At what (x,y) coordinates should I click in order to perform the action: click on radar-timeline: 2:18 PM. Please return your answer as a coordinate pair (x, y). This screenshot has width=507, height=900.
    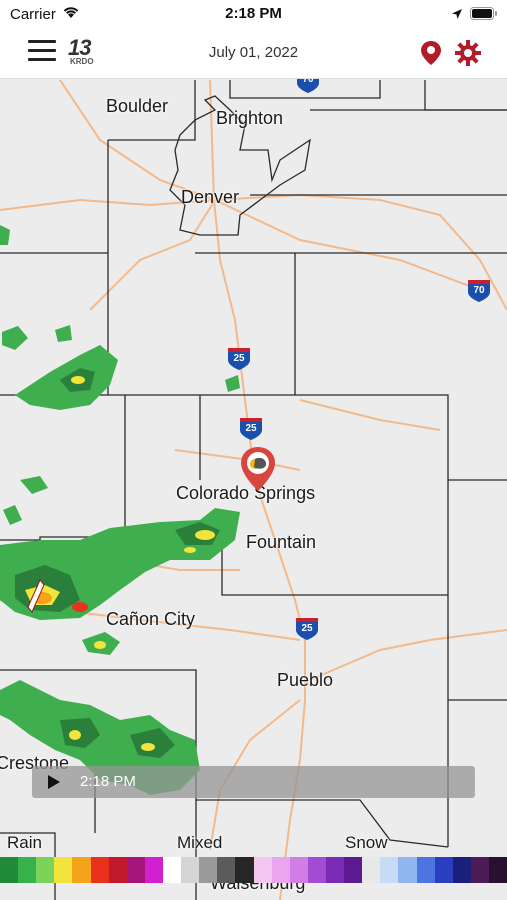
    Looking at the image, I should click on (253, 782).